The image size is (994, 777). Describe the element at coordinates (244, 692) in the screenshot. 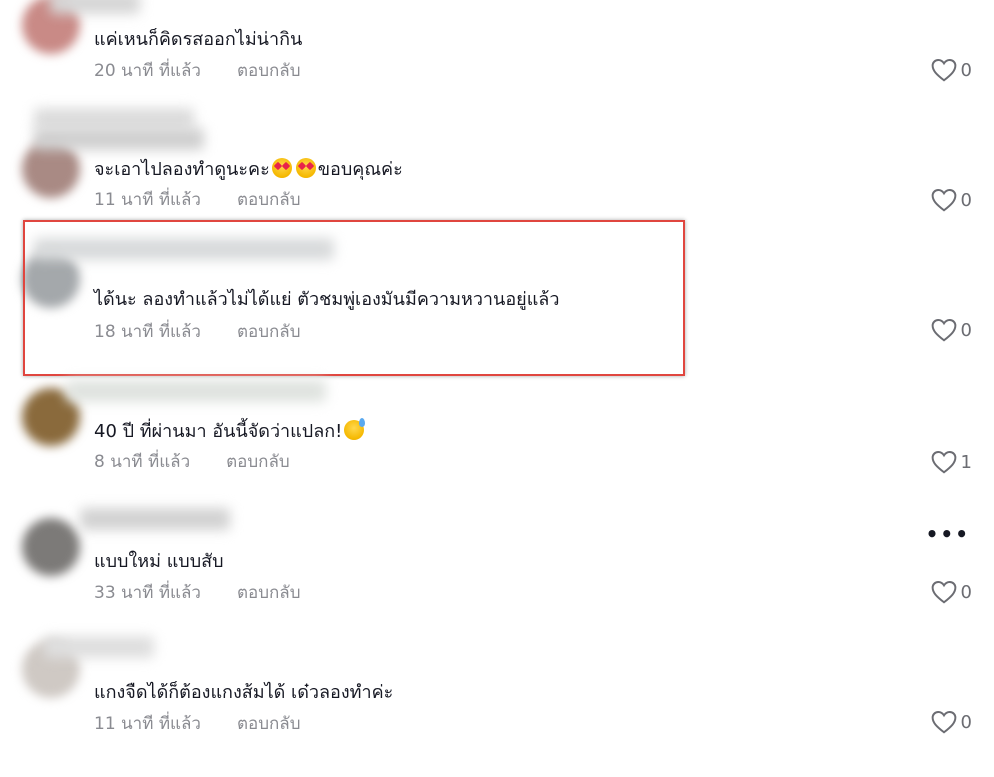

I see `comment-text: แกงจืดได้ก็ต้องแกงส้มได้ เด๋วลองทำค่ะ` at that location.